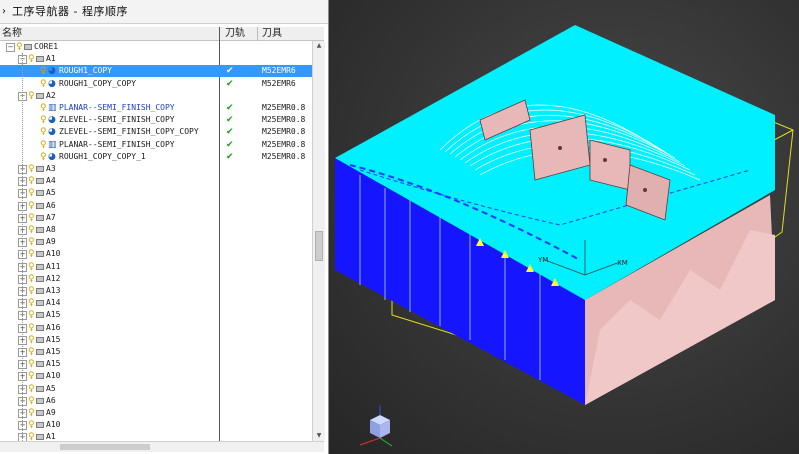 The image size is (799, 454). I want to click on tree-item-label: A1, so click(51, 59).